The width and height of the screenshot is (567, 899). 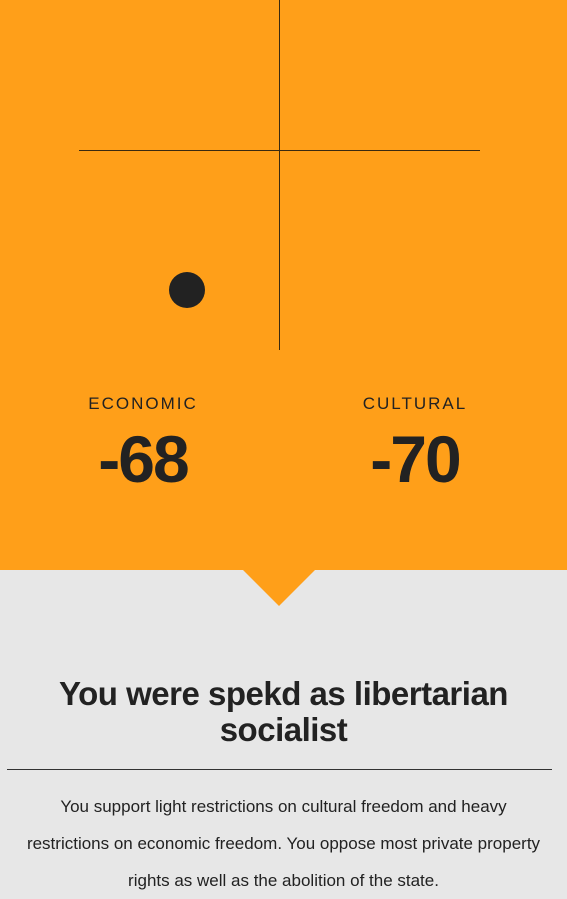 What do you see at coordinates (415, 403) in the screenshot?
I see `cultural-label: CULTURAL` at bounding box center [415, 403].